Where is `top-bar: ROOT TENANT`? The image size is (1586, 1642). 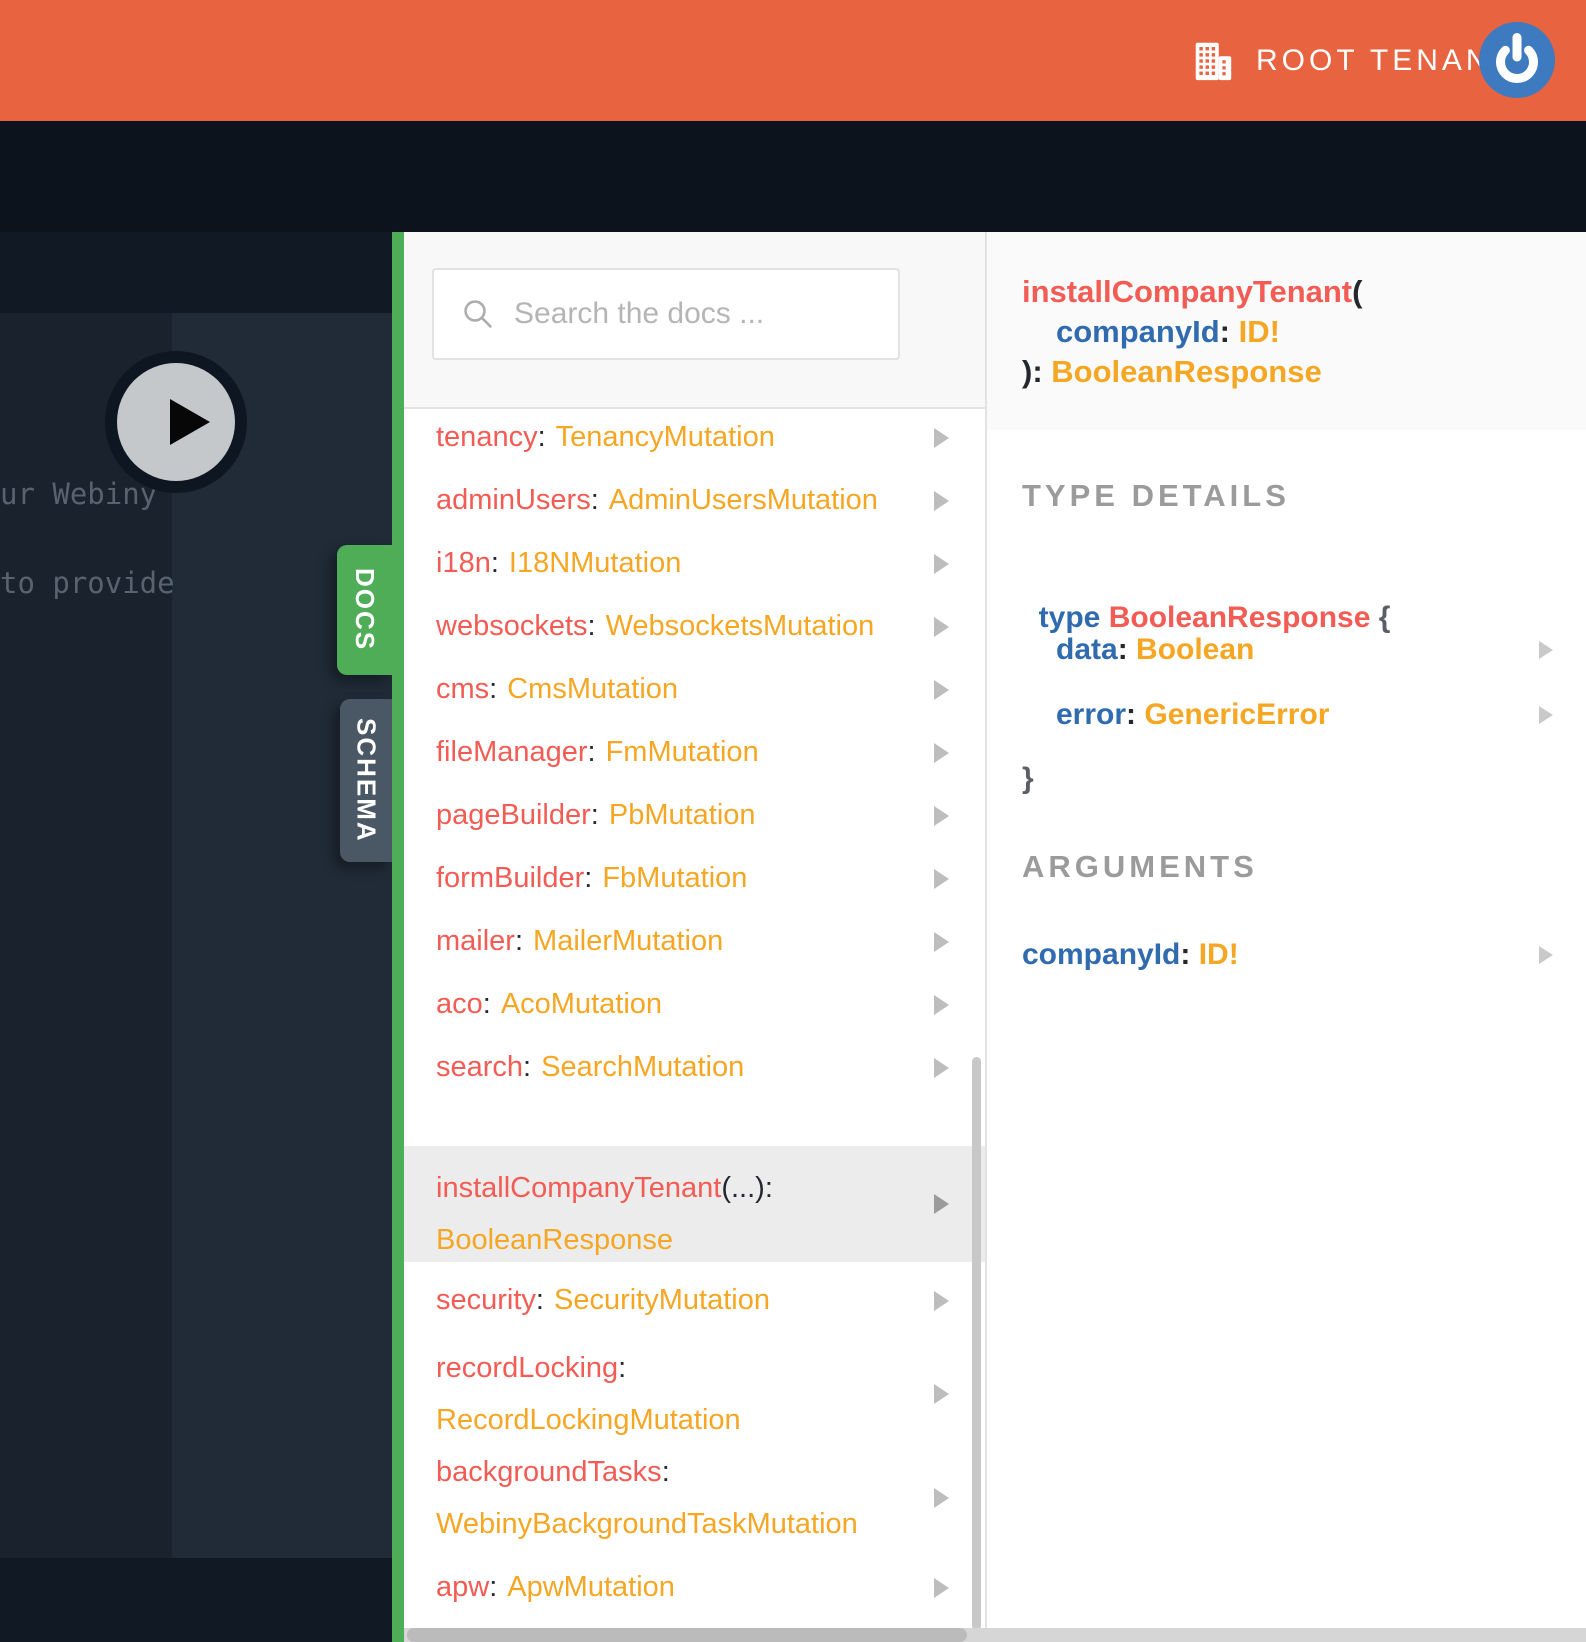
top-bar: ROOT TENANT is located at coordinates (793, 60).